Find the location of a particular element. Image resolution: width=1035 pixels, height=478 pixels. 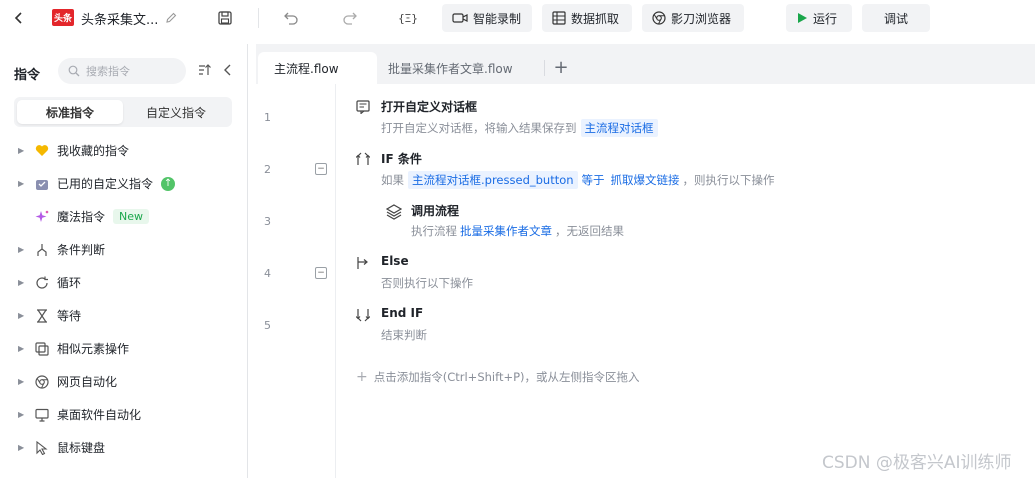

line-number: 2 is located at coordinates (267, 169).